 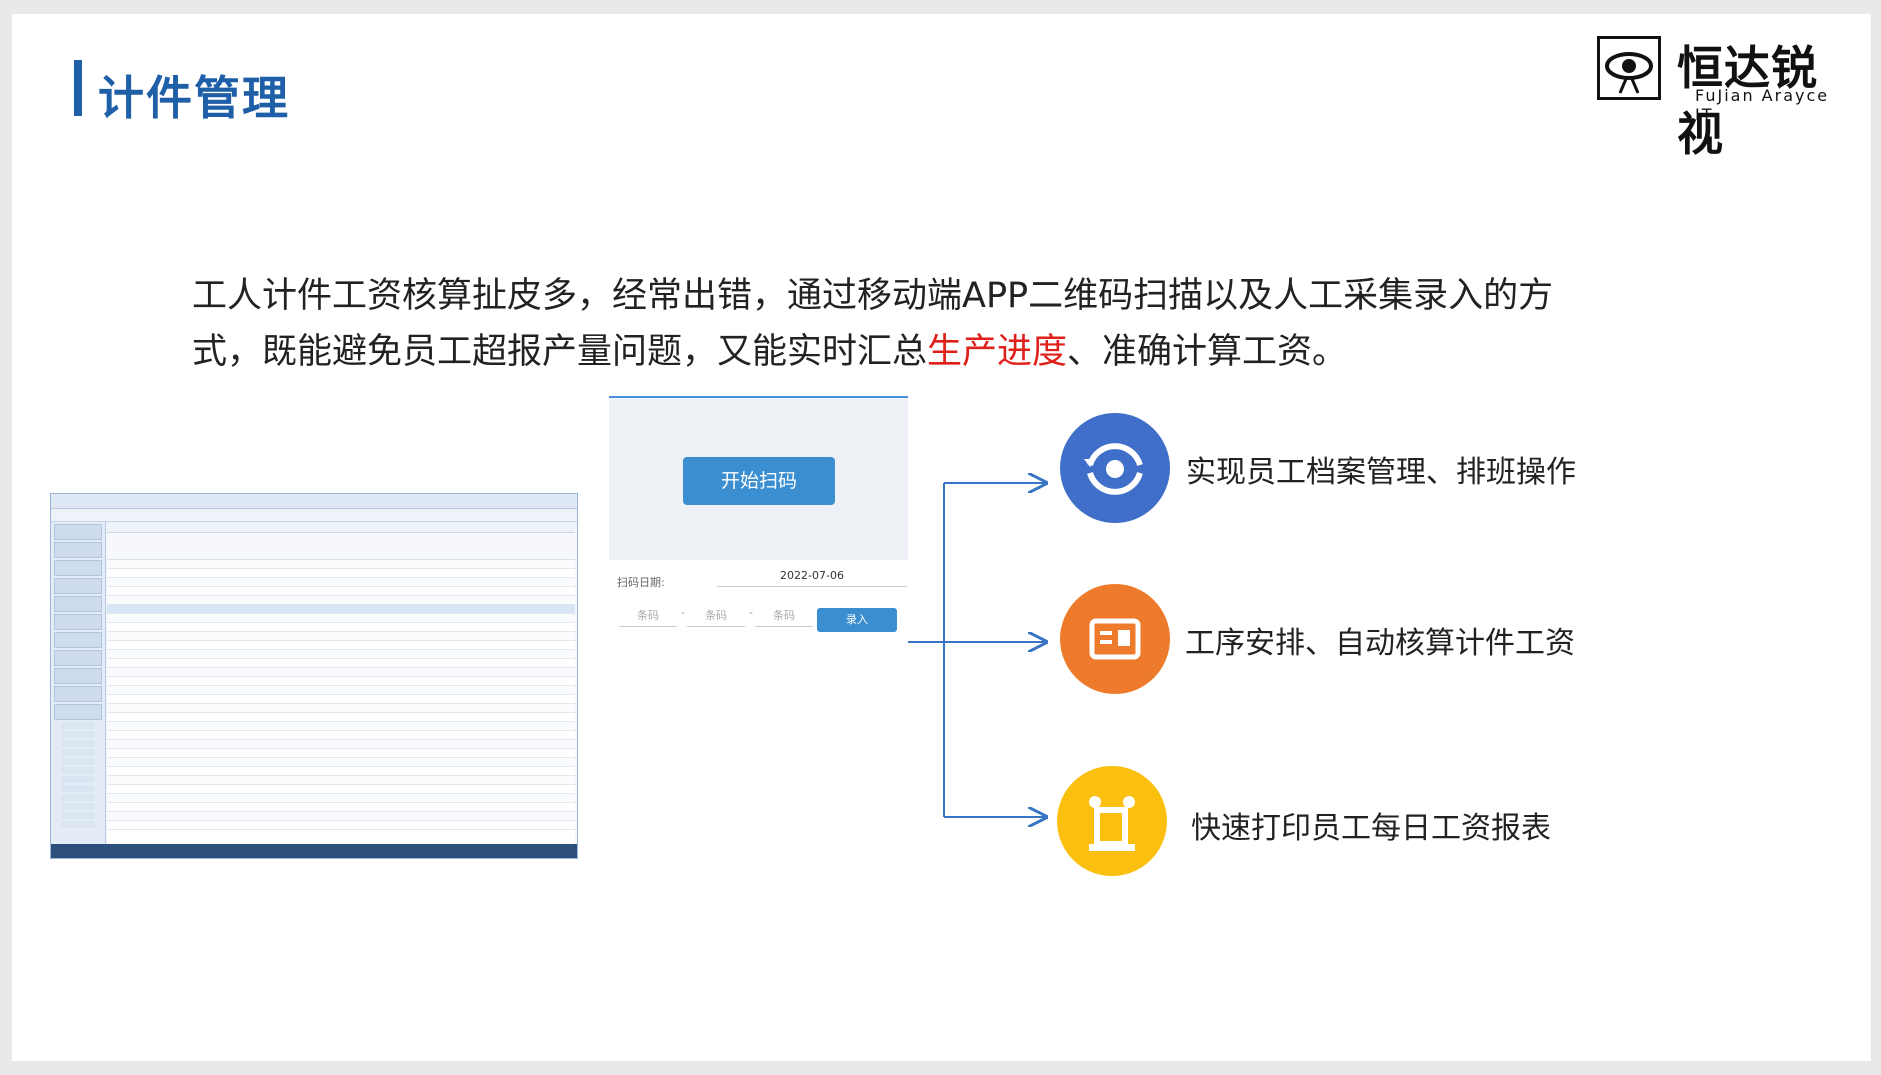 I want to click on robot-arm-icon, so click(x=1112, y=821).